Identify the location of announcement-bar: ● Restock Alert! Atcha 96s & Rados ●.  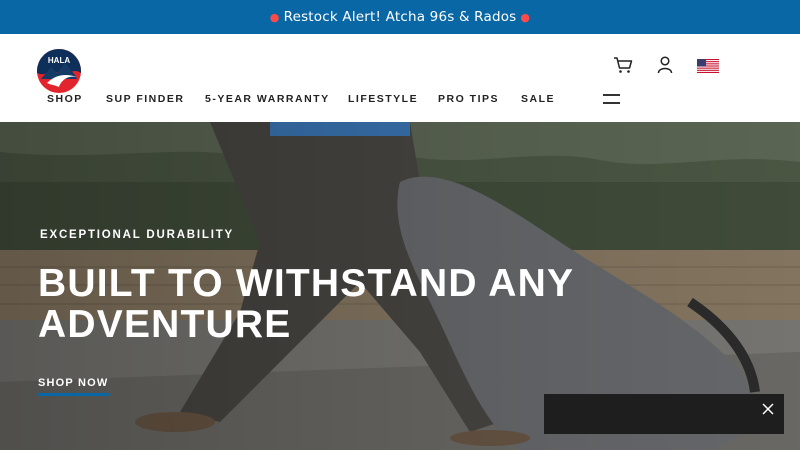
(400, 17).